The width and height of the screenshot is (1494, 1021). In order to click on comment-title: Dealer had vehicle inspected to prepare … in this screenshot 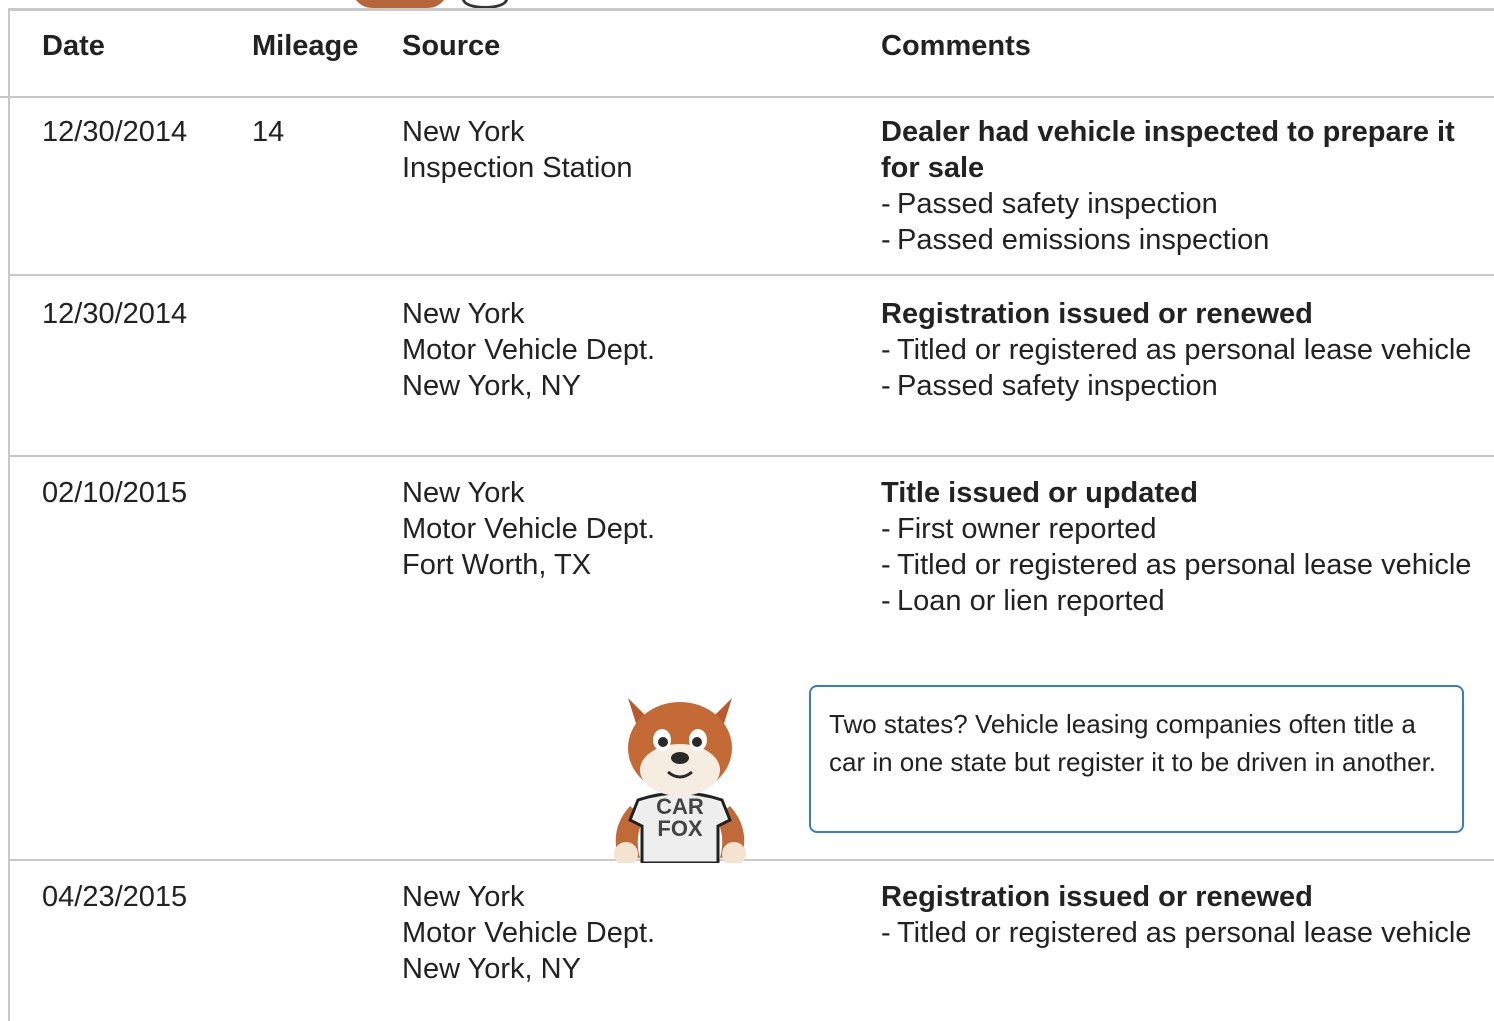, I will do `click(1168, 150)`.